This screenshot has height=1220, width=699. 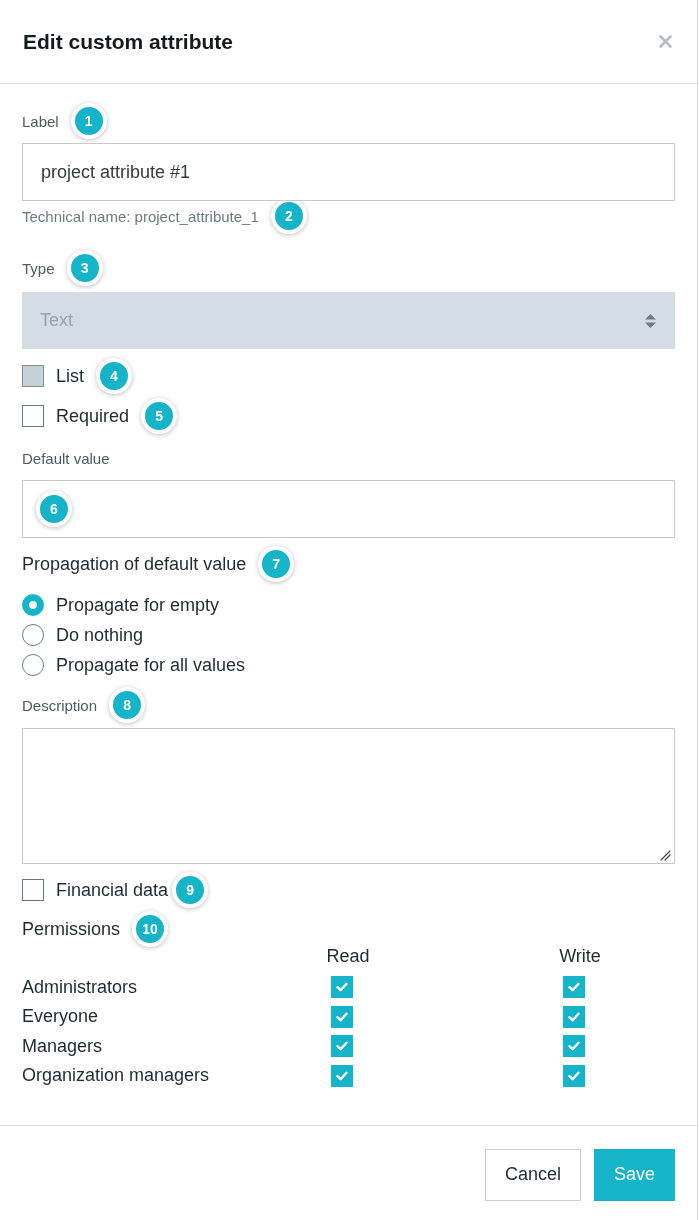 What do you see at coordinates (93, 416) in the screenshot?
I see `checkbox-label: Required` at bounding box center [93, 416].